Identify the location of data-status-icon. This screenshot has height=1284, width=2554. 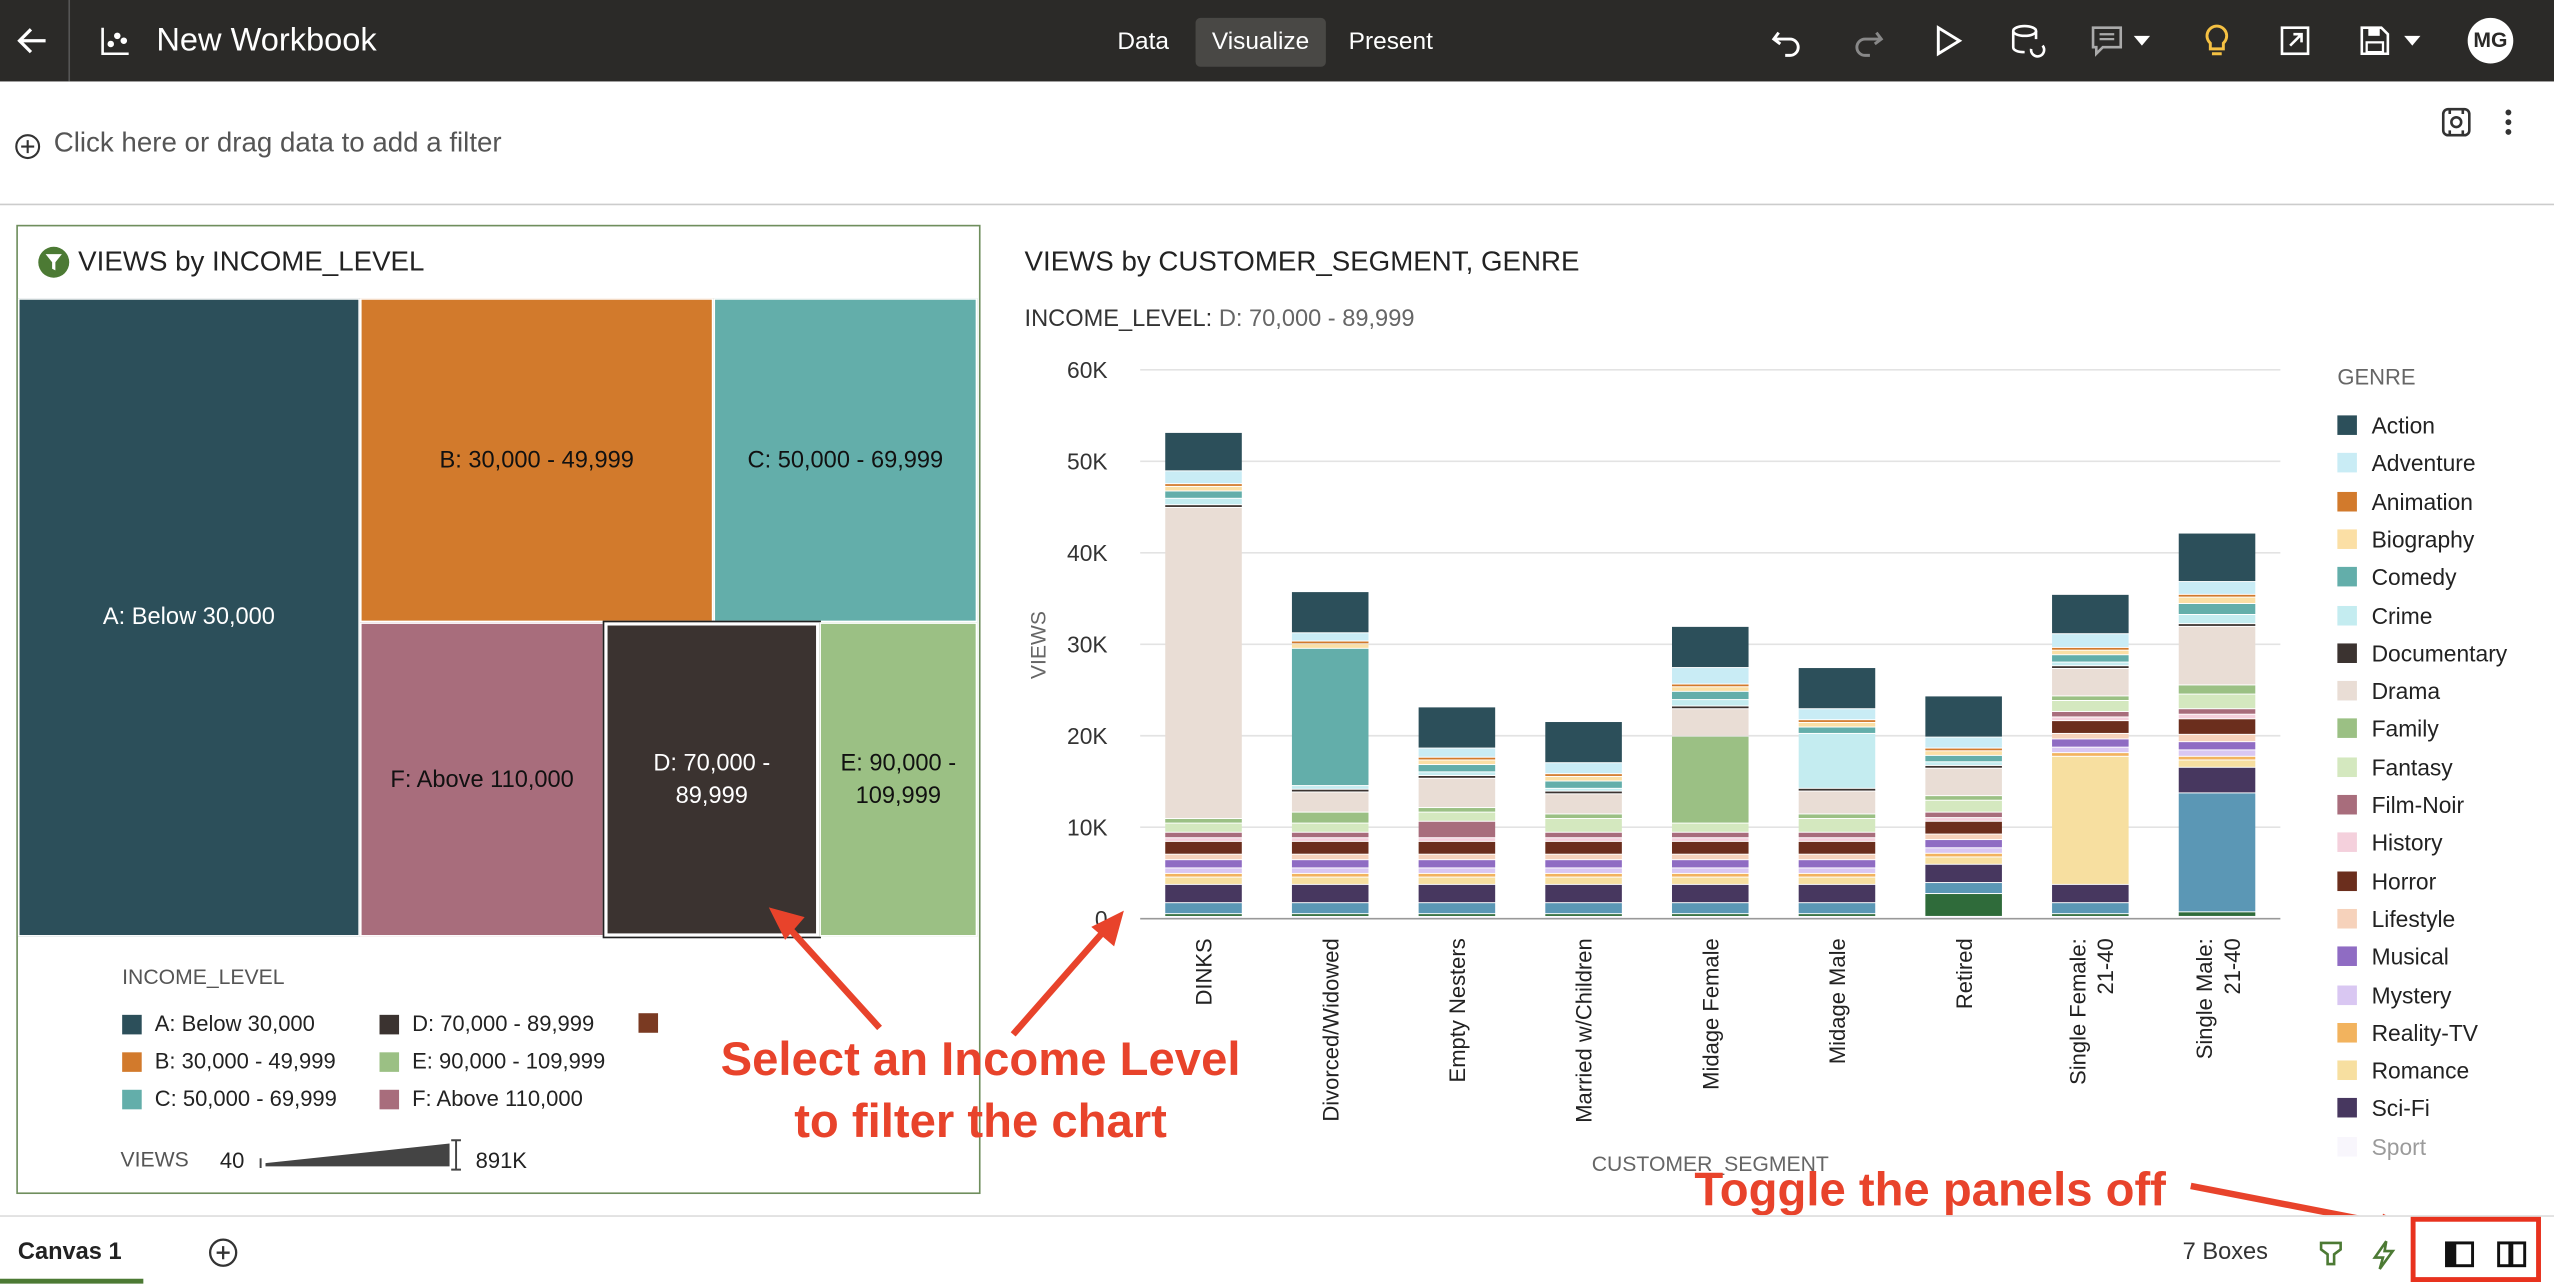
(2331, 1254).